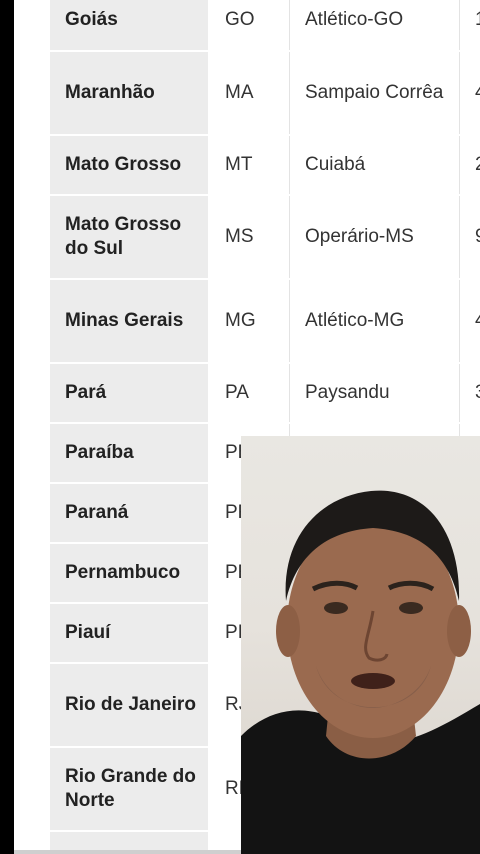  I want to click on state-cell: Minas Gerais, so click(130, 321).